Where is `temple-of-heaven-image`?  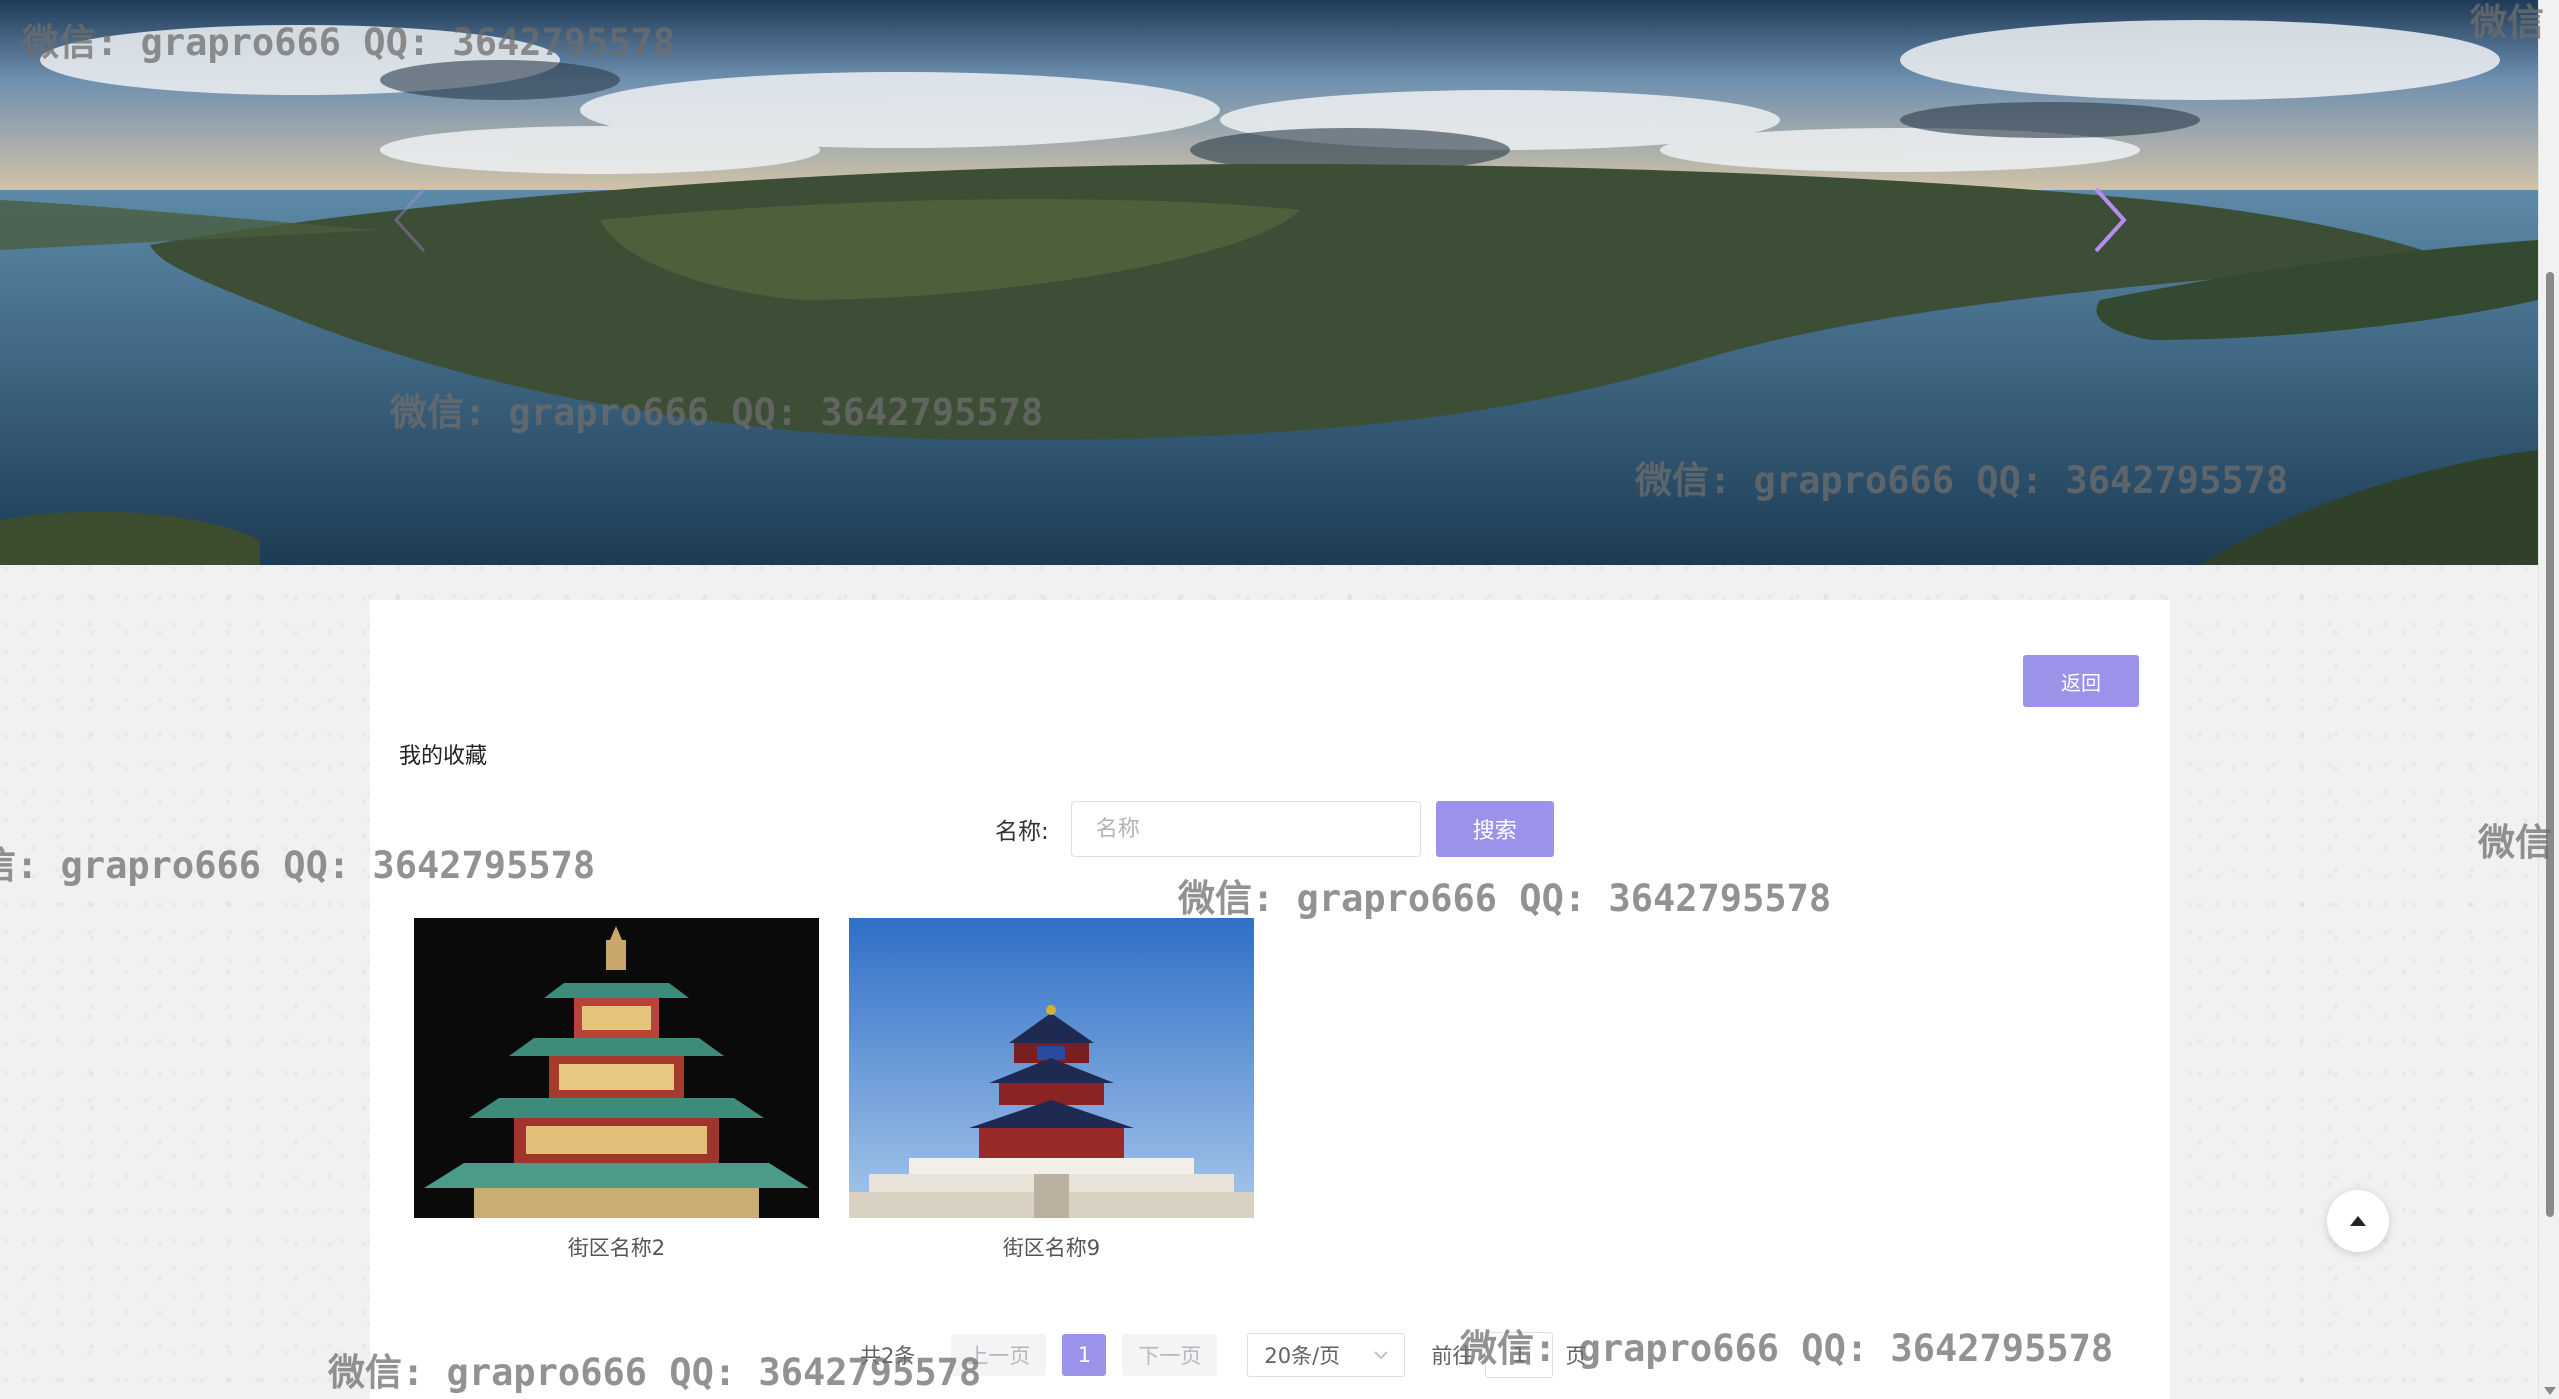 temple-of-heaven-image is located at coordinates (1051, 1068).